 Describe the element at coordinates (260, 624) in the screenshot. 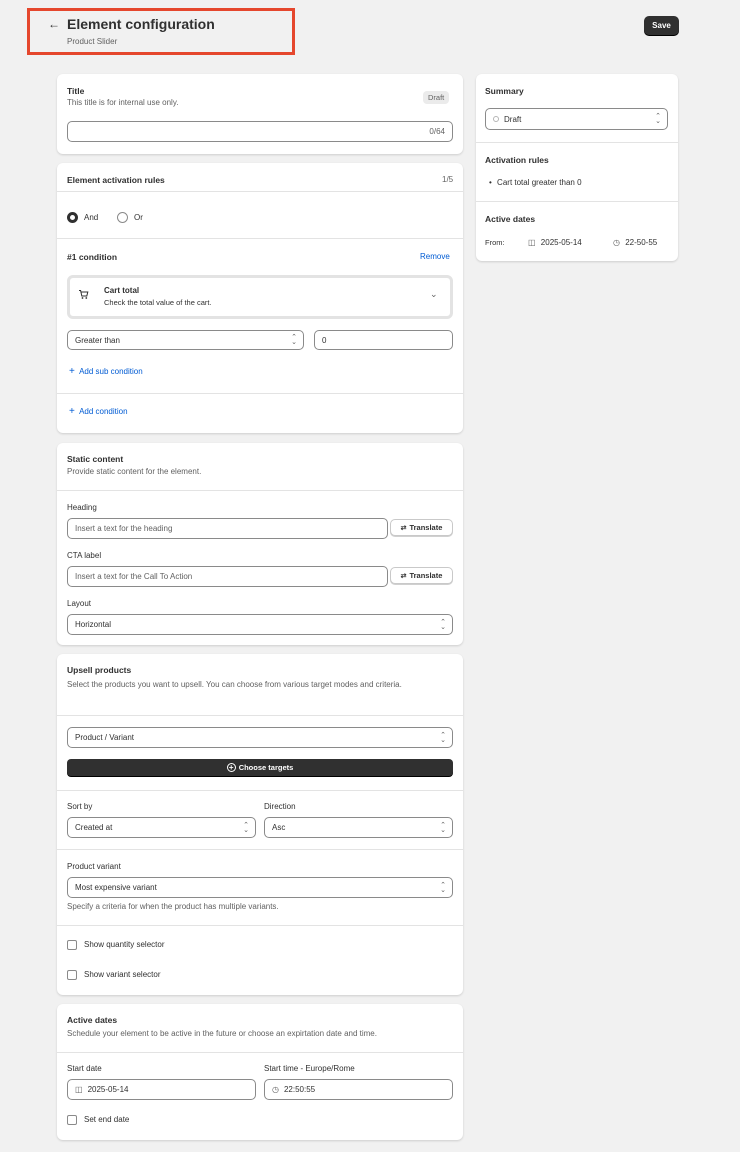

I see `layout-select: Horizontal ⌃ ⌄` at that location.